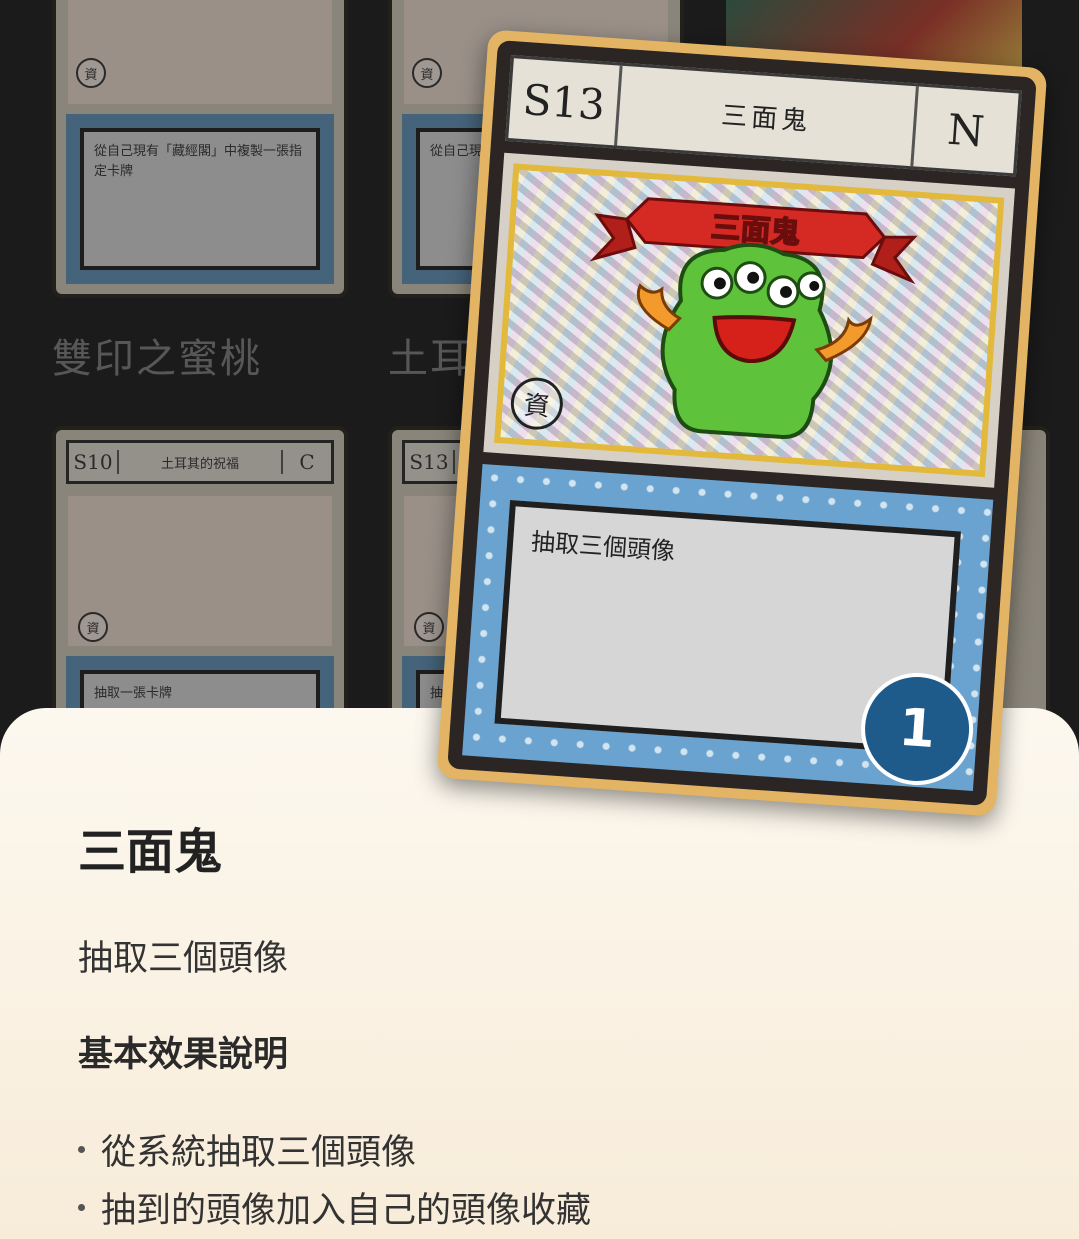  Describe the element at coordinates (964, 130) in the screenshot. I see `card-rarity: N` at that location.